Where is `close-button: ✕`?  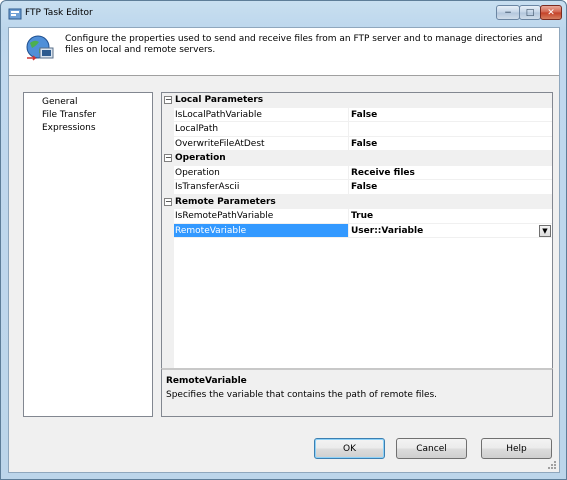
close-button: ✕ is located at coordinates (551, 12).